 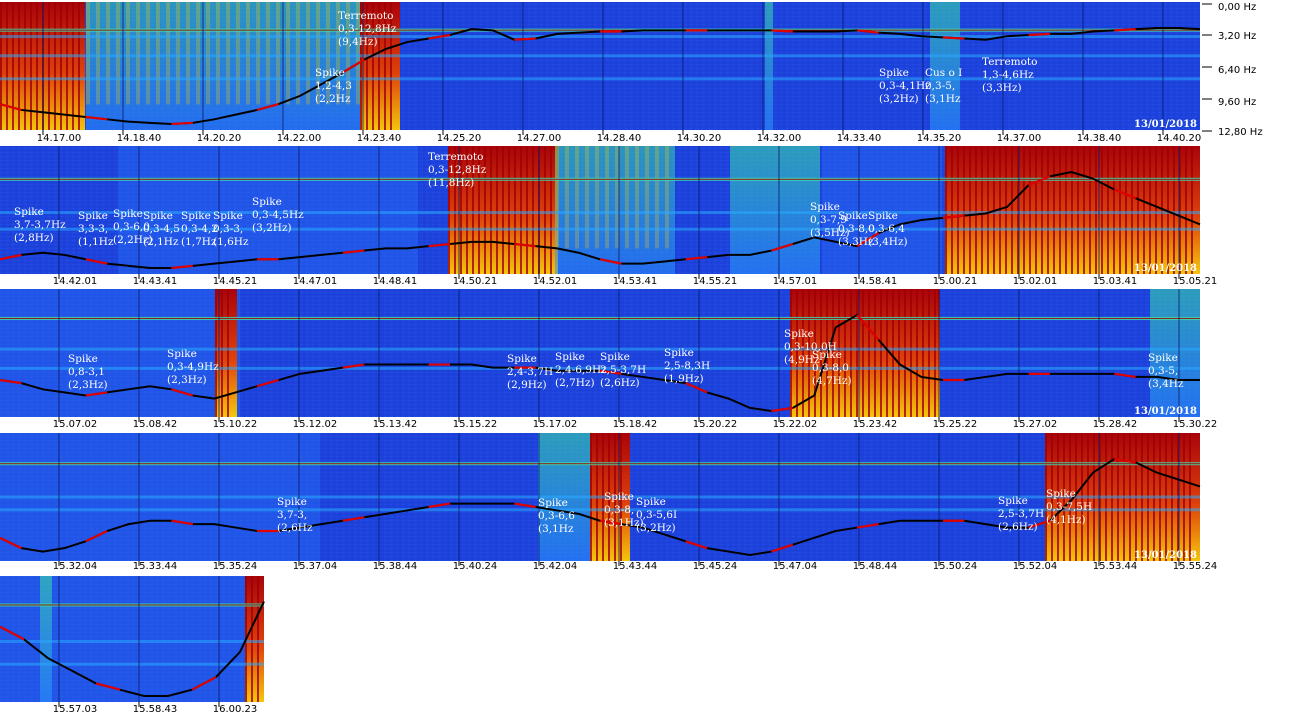 What do you see at coordinates (620, 383) in the screenshot?
I see `annotation-line: (2,6Hz)` at bounding box center [620, 383].